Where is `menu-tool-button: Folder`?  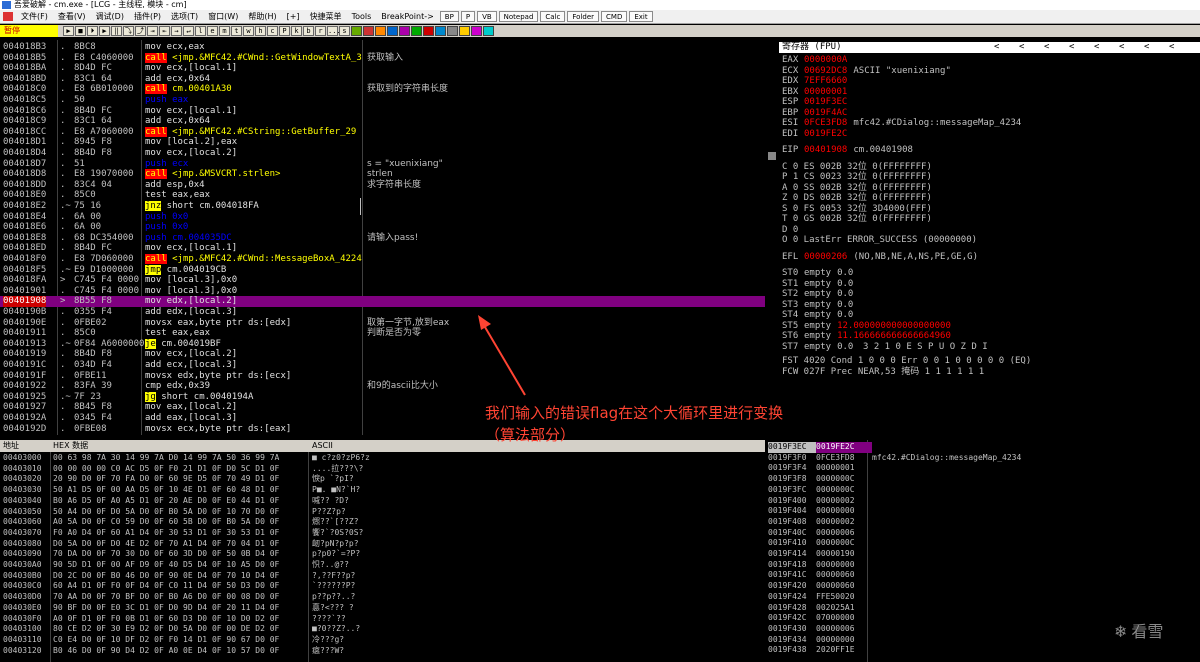
menu-tool-button: Folder is located at coordinates (583, 16).